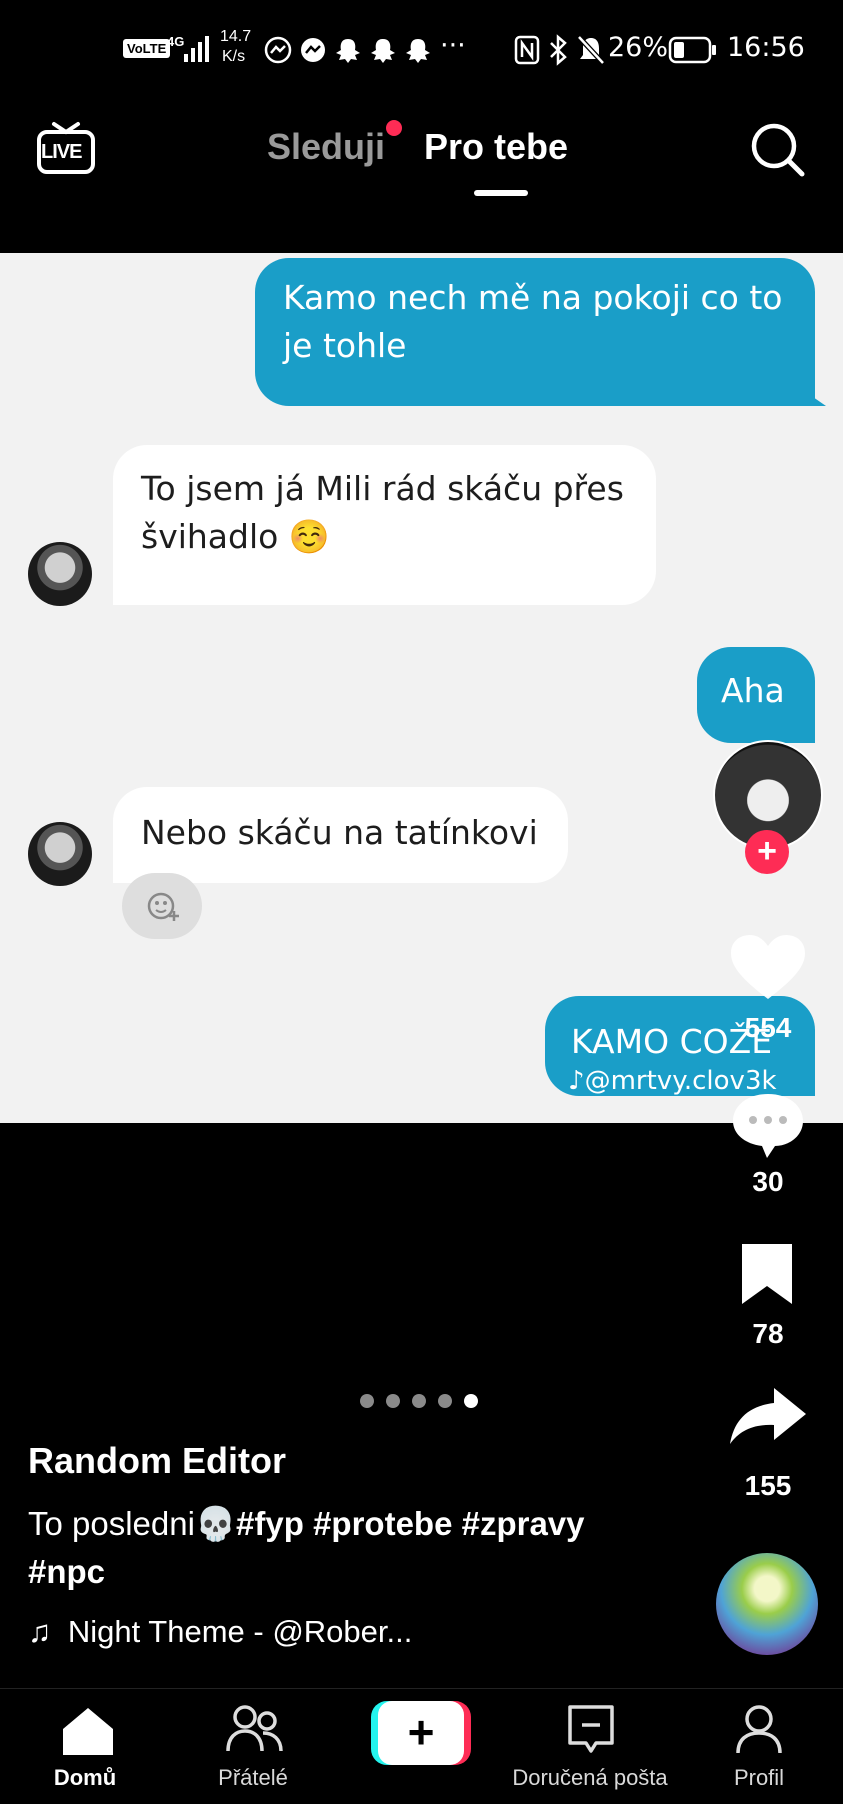 This screenshot has height=1804, width=843. Describe the element at coordinates (767, 1604) in the screenshot. I see `music-disc` at that location.